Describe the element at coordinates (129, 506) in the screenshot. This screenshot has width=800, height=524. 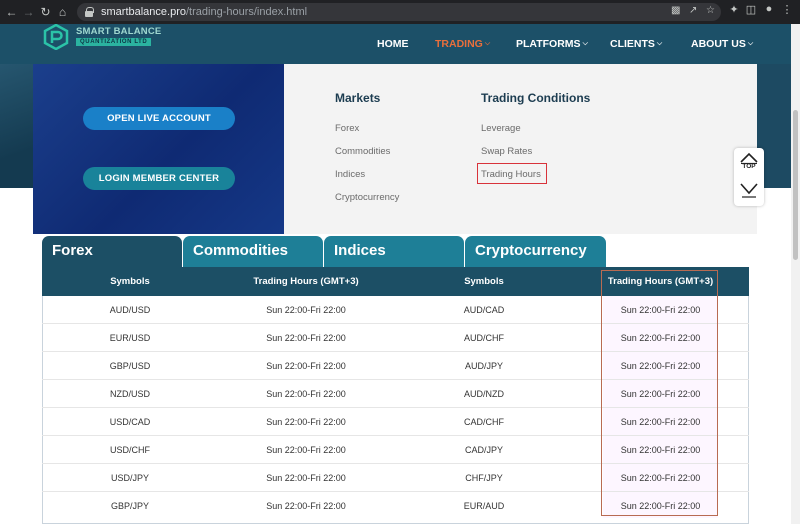
I see `cell-symbol: GBP/JPY` at that location.